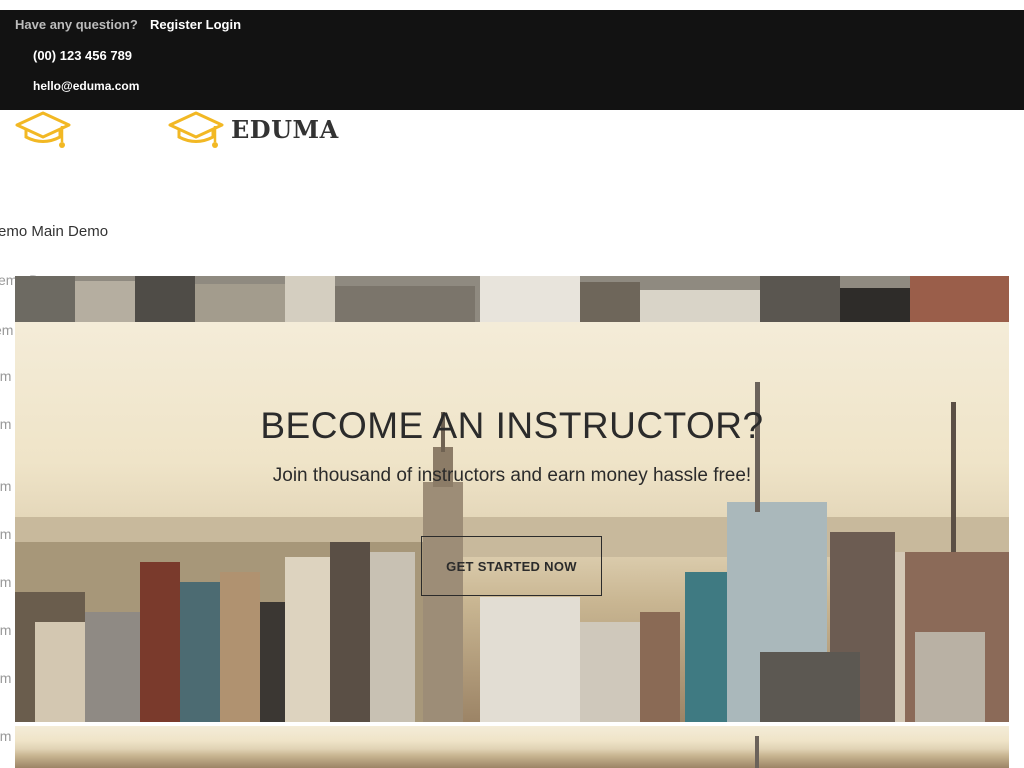  What do you see at coordinates (176, 24) in the screenshot?
I see `register-link: Register` at bounding box center [176, 24].